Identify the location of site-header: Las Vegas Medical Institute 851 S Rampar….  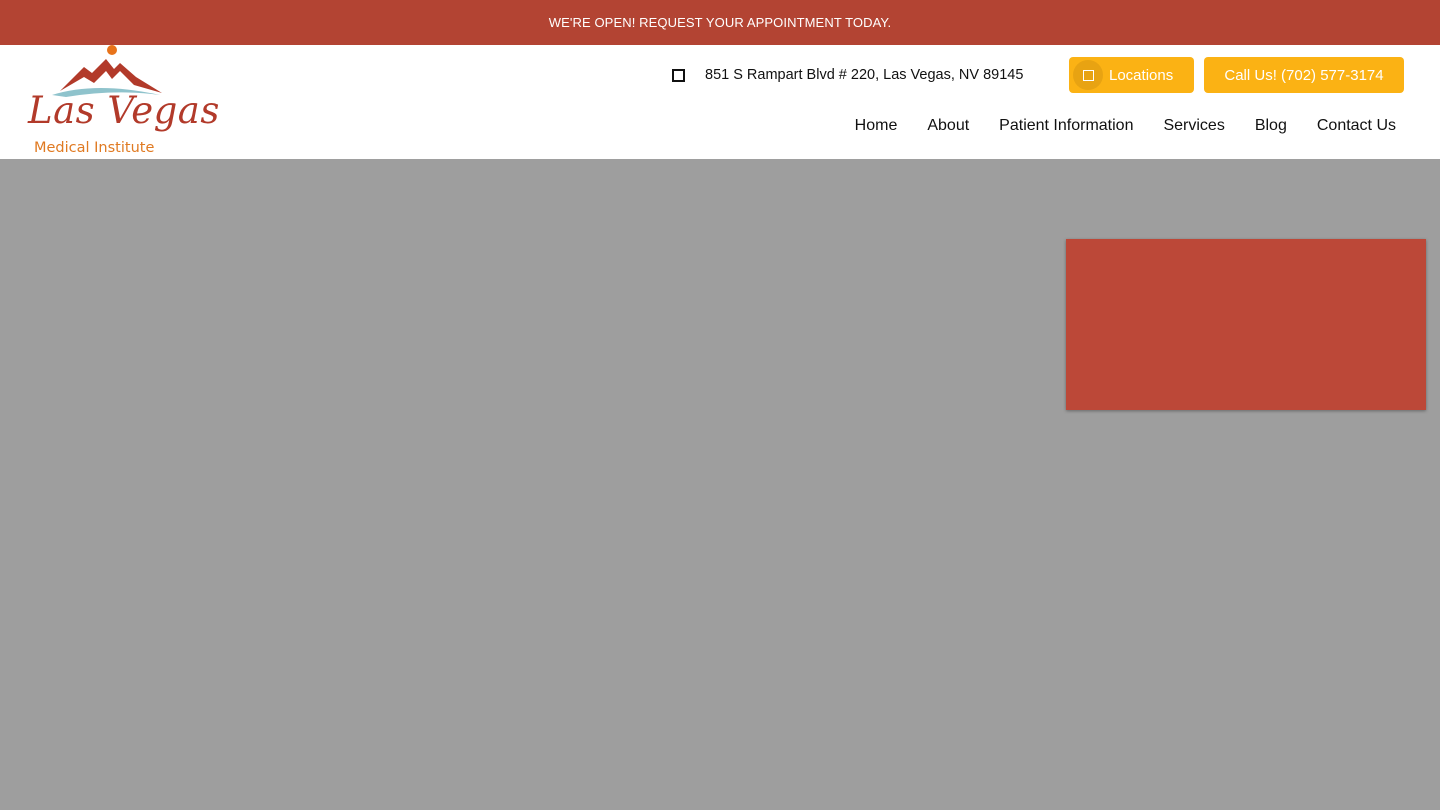
(720, 102).